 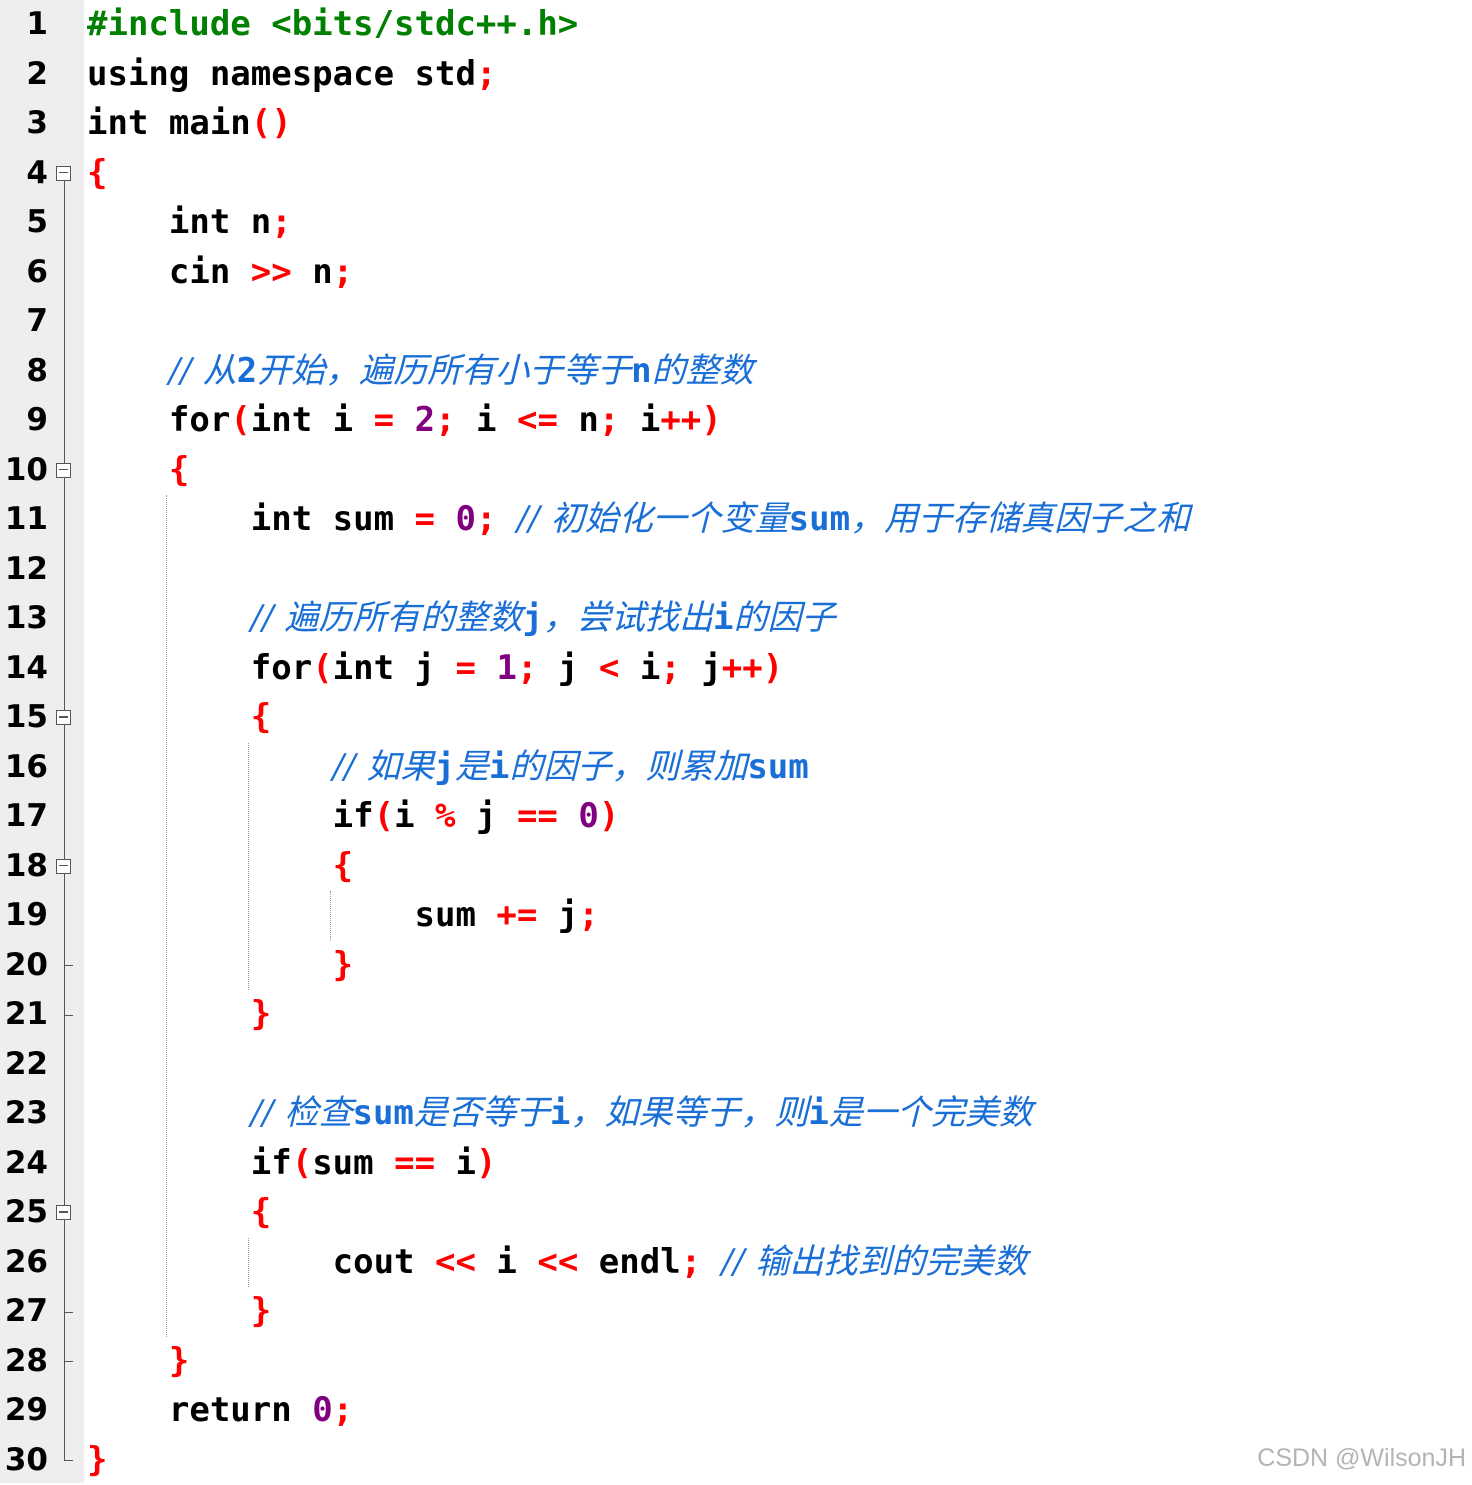 I want to click on code-line: 11 int sum = 0; // 初始化一个变量sum，用于存储真因子之和, so click(x=736, y=520).